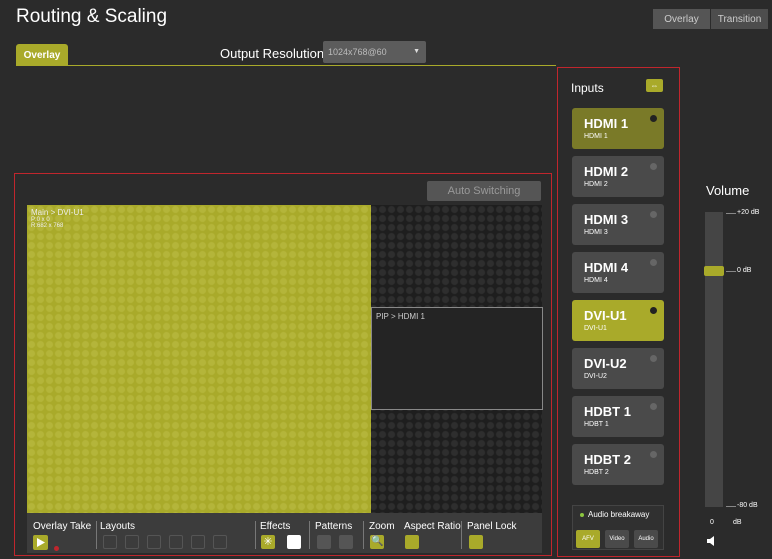 Image resolution: width=772 pixels, height=559 pixels. What do you see at coordinates (618, 320) in the screenshot?
I see `input-dvi-u1: DVI-U1 DVI-U1` at bounding box center [618, 320].